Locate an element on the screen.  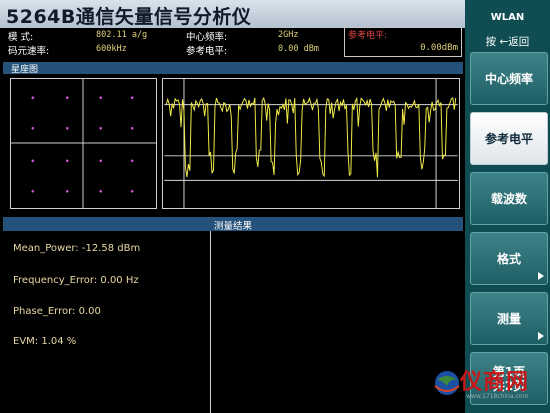
watermark-logo: 仪商网 www.1718china.com is located at coordinates (491, 387).